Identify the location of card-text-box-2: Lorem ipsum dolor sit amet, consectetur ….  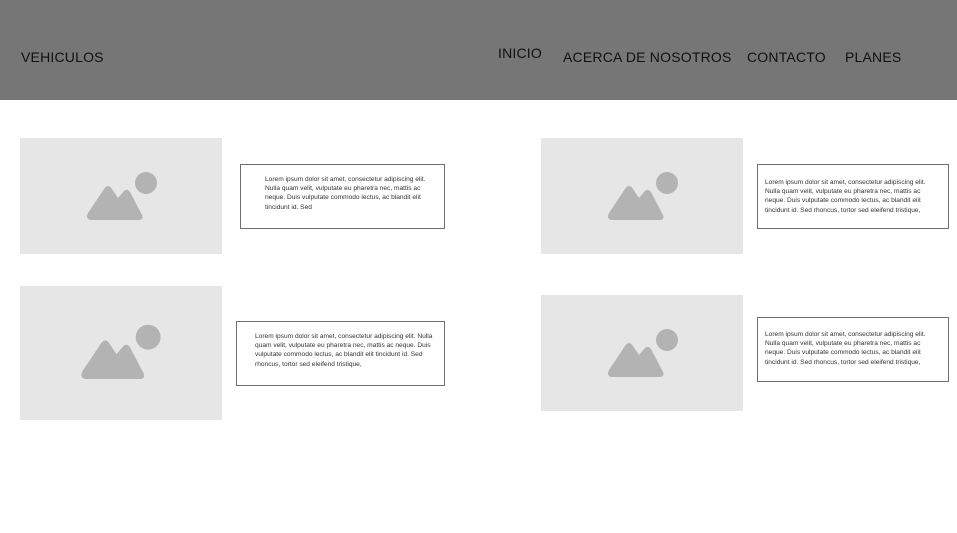
(853, 196).